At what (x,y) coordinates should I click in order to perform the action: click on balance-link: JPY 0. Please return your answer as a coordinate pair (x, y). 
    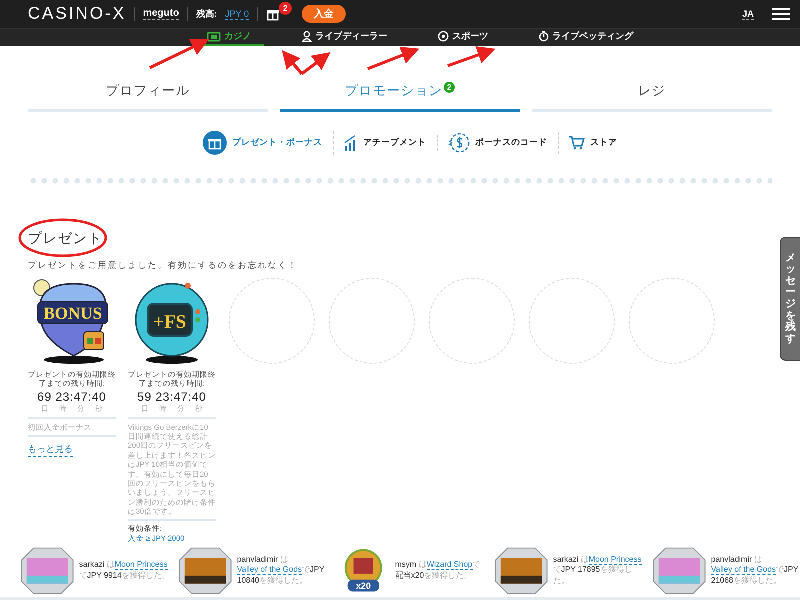
    Looking at the image, I should click on (237, 14).